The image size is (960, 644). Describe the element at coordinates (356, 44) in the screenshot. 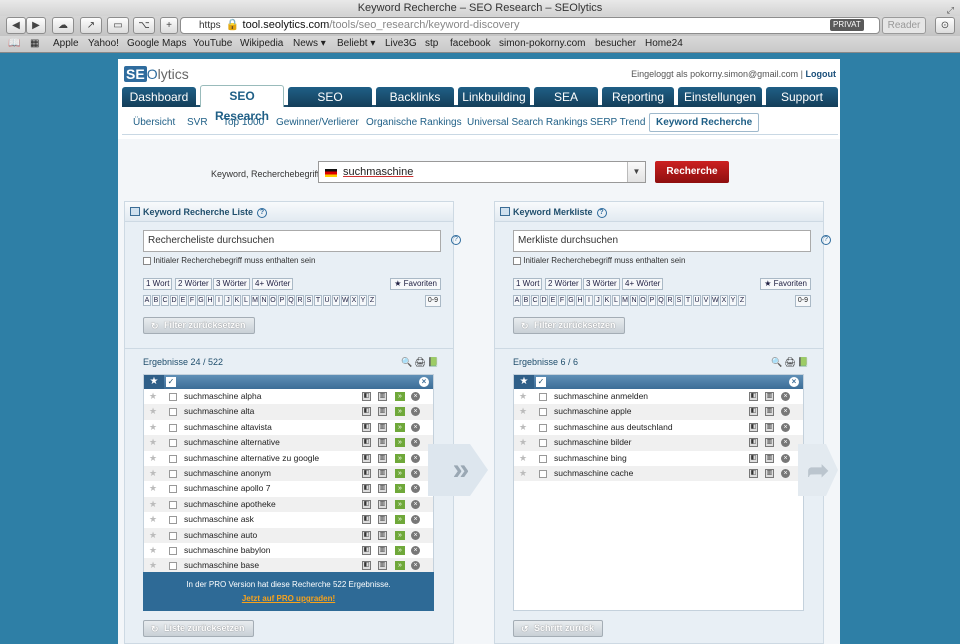

I see `bookmark-item: Beliebt ▾` at that location.